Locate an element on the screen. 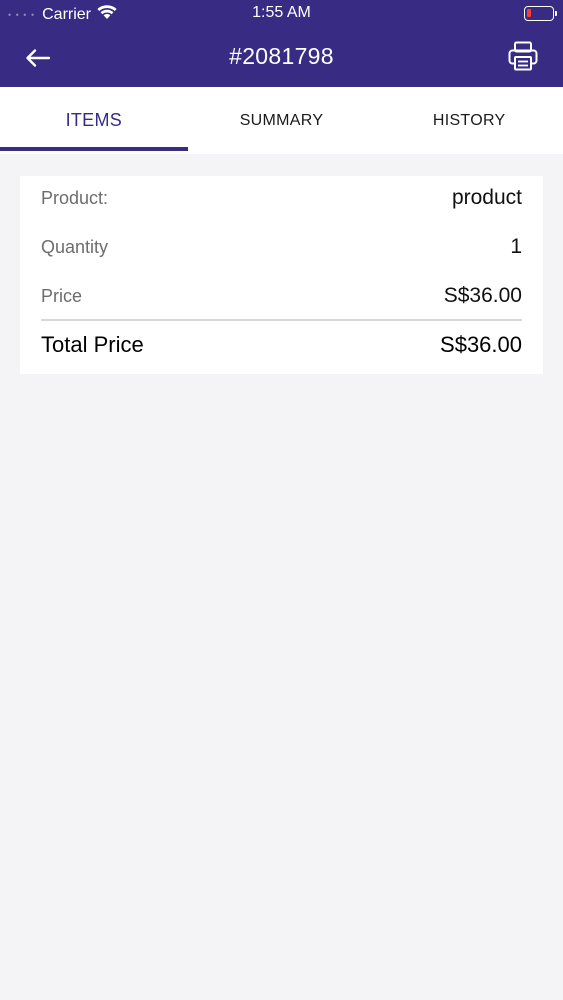  page-title: #2081798 is located at coordinates (281, 56).